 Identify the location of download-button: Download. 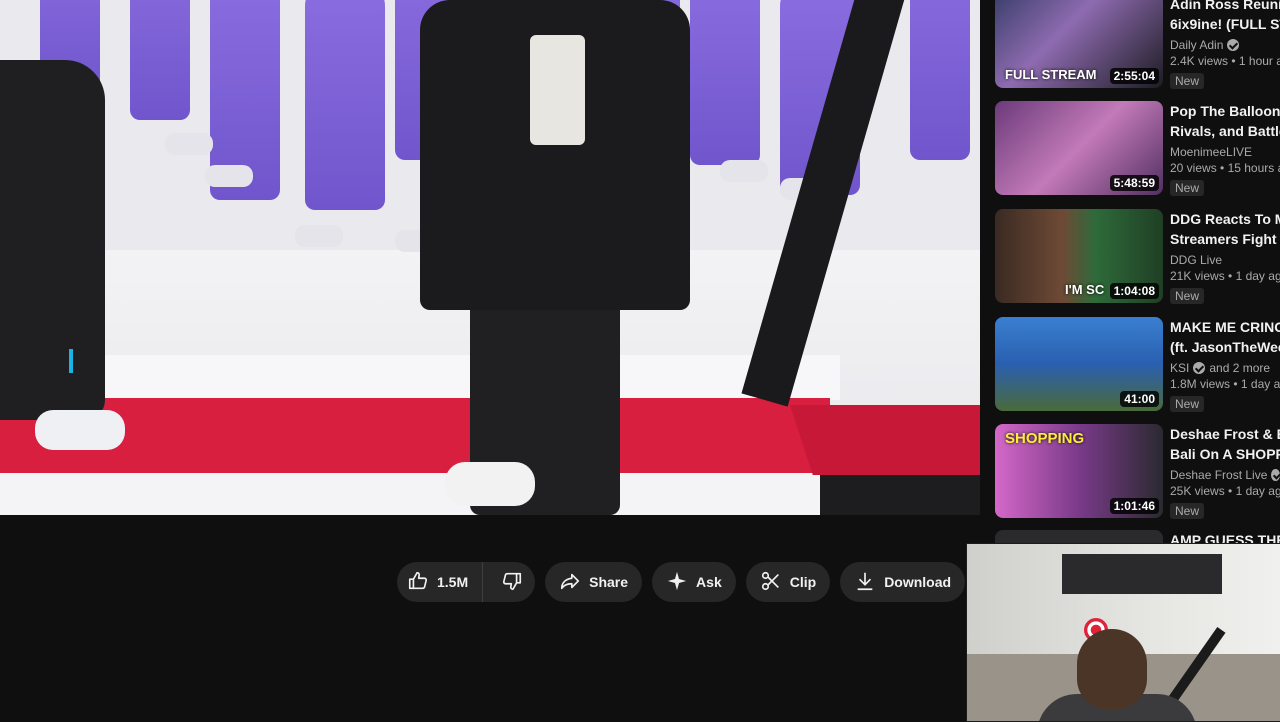
(903, 582).